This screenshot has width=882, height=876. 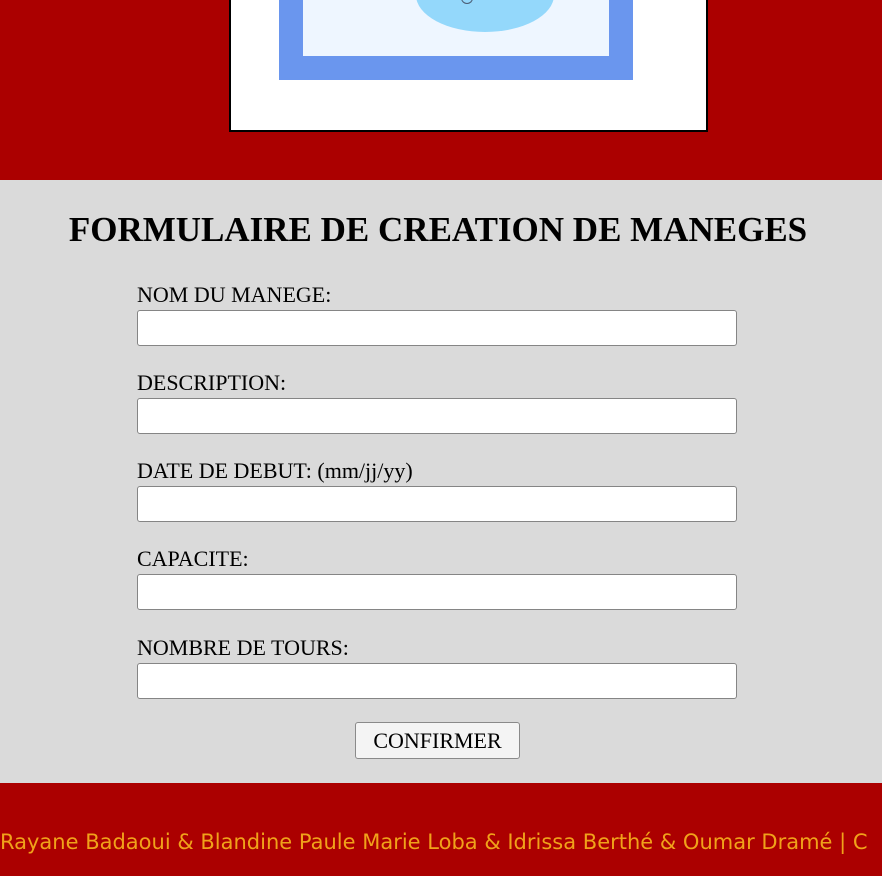 What do you see at coordinates (212, 382) in the screenshot?
I see `field-label: DESCRIPTION:` at bounding box center [212, 382].